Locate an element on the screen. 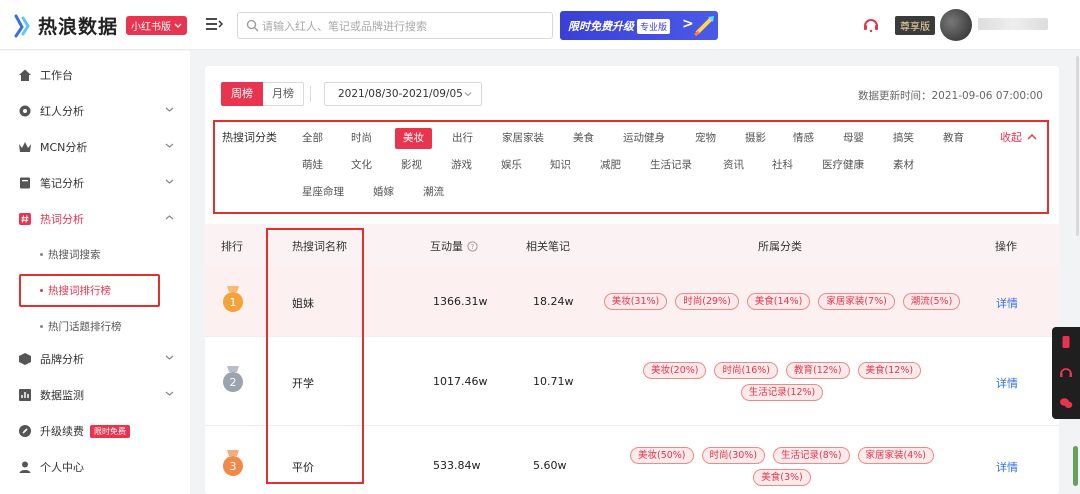 The width and height of the screenshot is (1080, 494). chart-icon is located at coordinates (25, 395).